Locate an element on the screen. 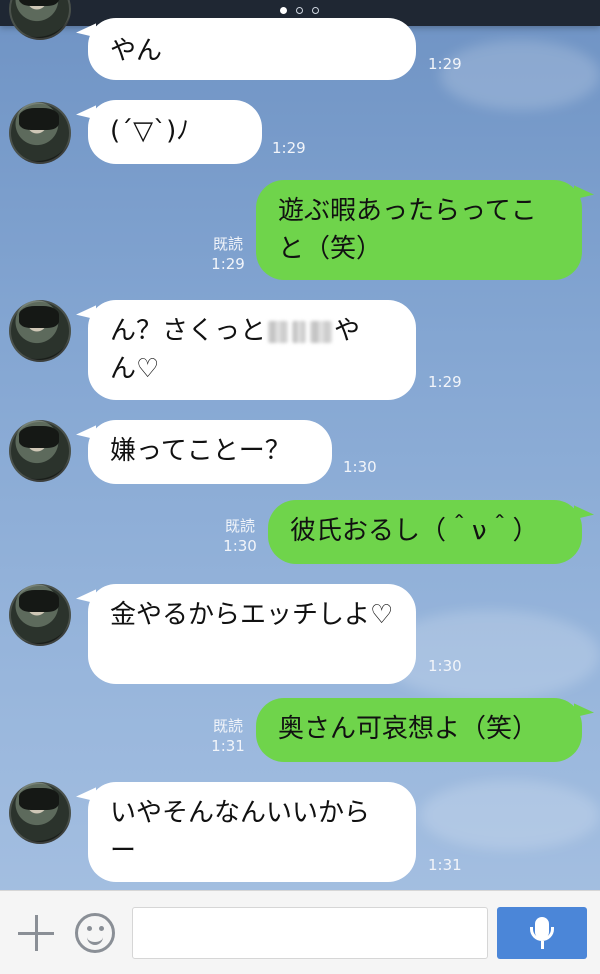 The width and height of the screenshot is (600, 974). outgoing-message: 彼氏おるし（＾ν＾） is located at coordinates (425, 532).